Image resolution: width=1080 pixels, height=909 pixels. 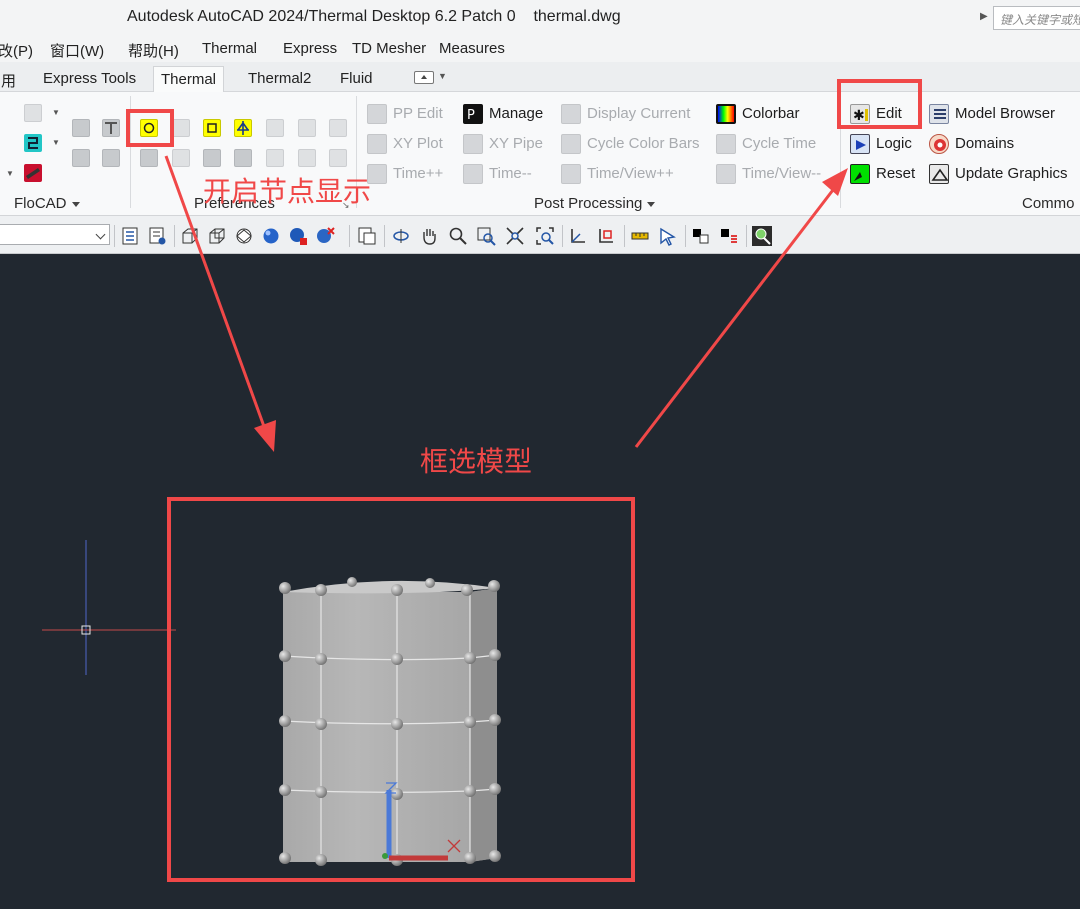 I want to click on time-minus-label: Time--, so click(x=510, y=173).